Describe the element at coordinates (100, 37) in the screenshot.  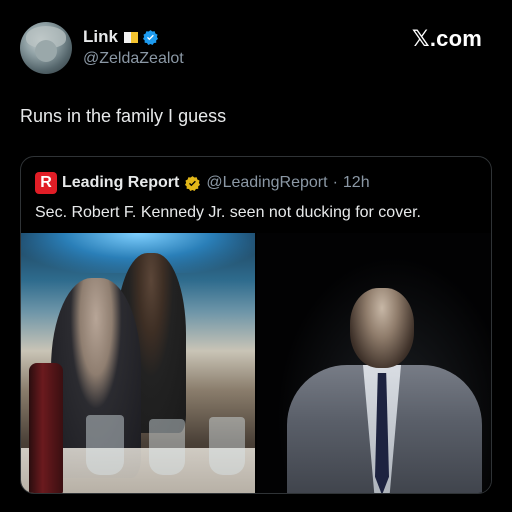
I see `author-name: Link` at that location.